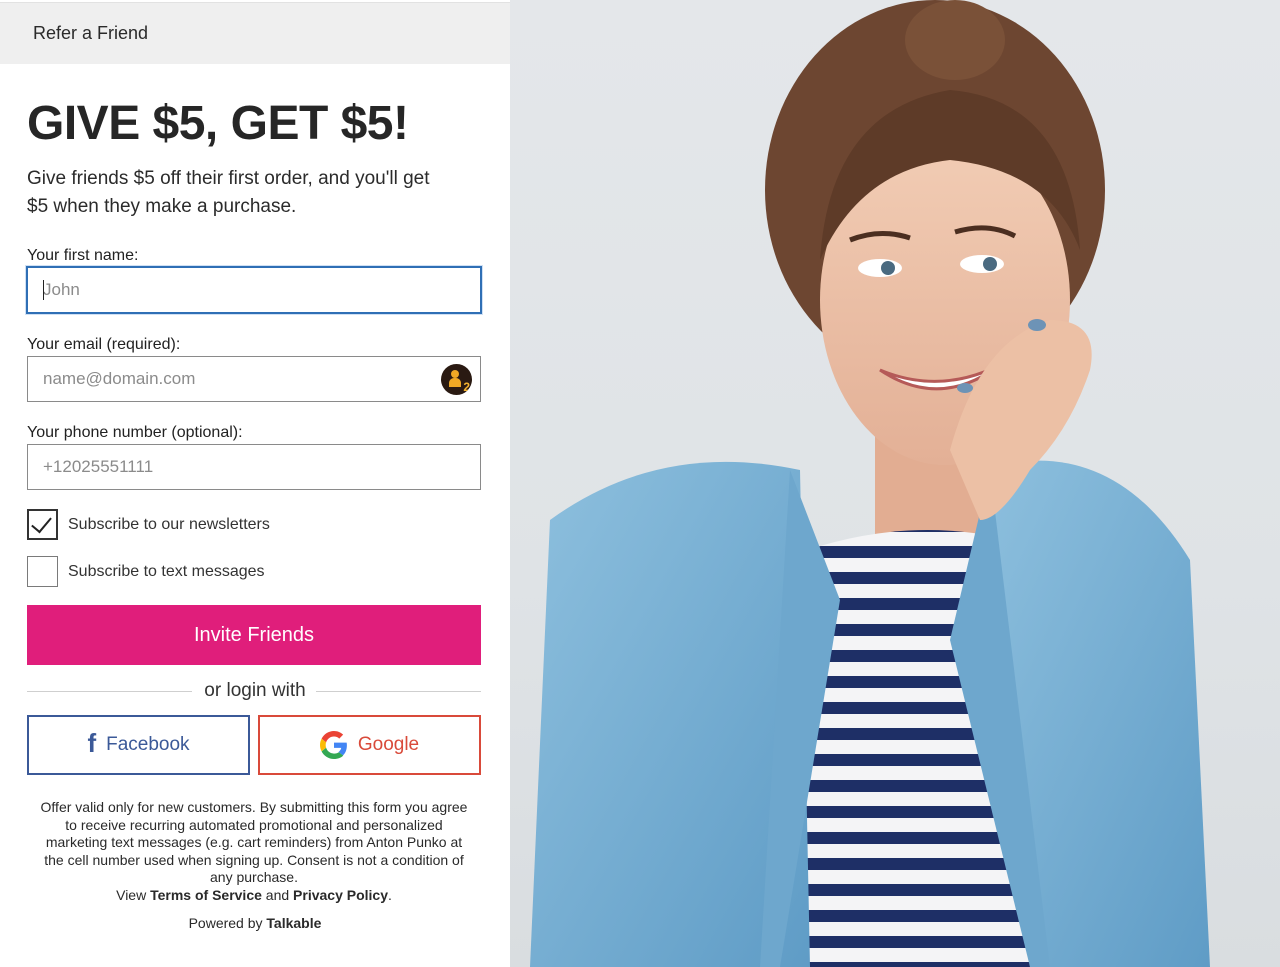 This screenshot has width=1280, height=967. I want to click on facebook-login-button: f Facebook, so click(138, 745).